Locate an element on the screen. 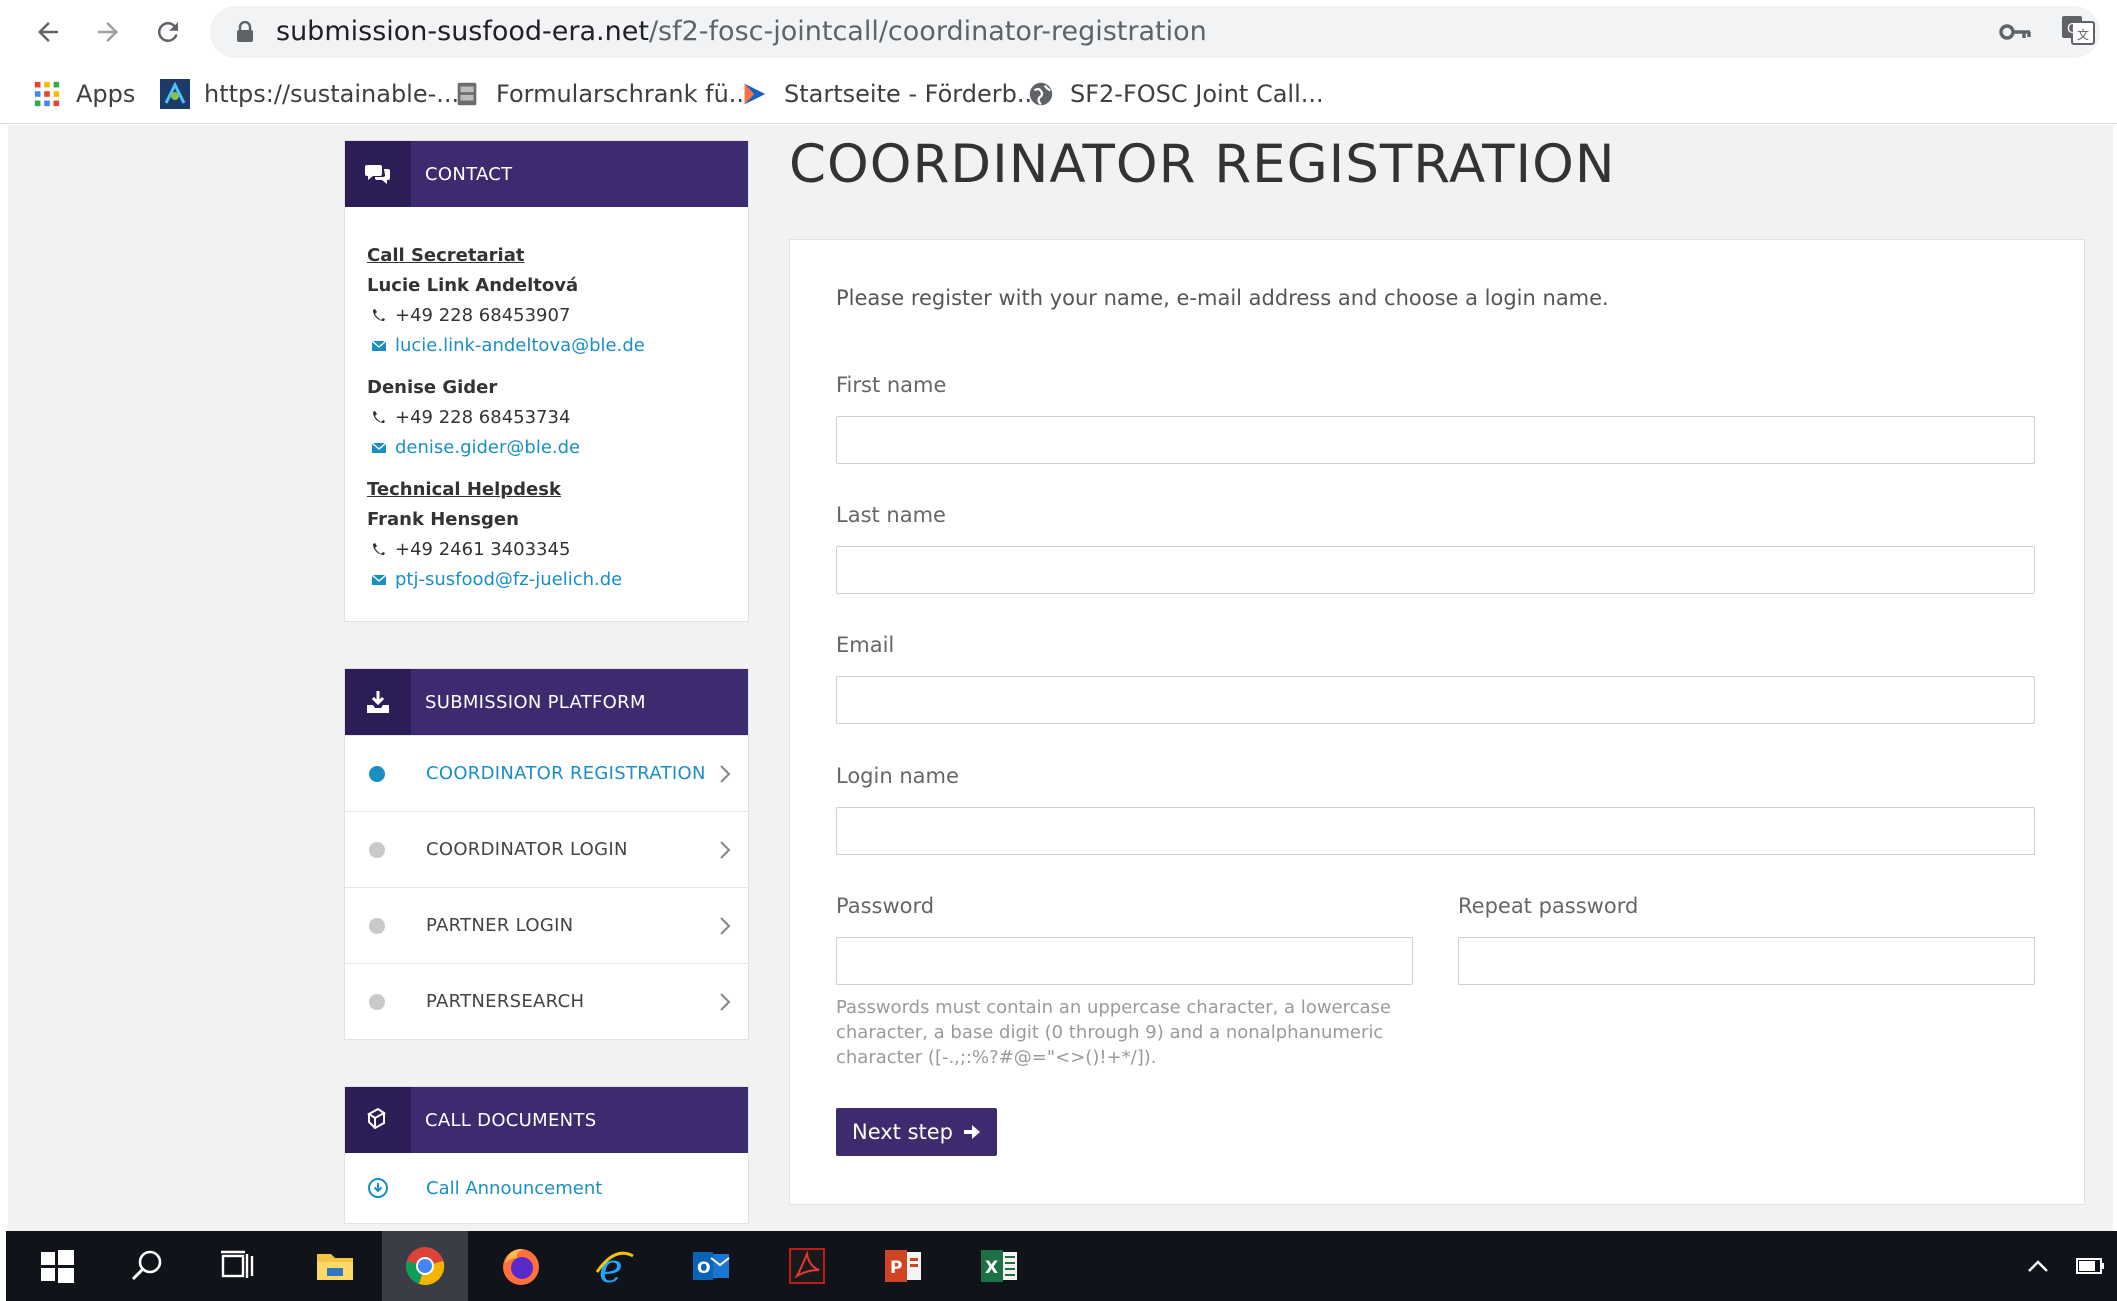  nav-item-partnersearch: PARTNERSEARCH is located at coordinates (546, 1001).